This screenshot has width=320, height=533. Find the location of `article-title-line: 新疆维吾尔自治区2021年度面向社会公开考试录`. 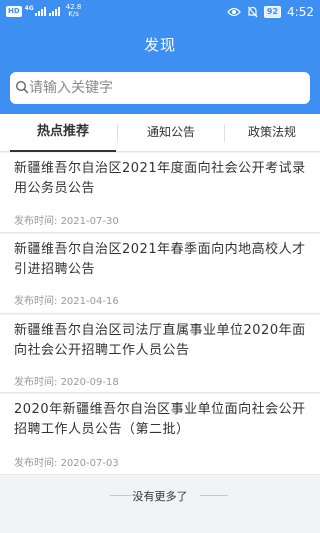

article-title-line: 新疆维吾尔自治区2021年度面向社会公开考试录 is located at coordinates (160, 168).